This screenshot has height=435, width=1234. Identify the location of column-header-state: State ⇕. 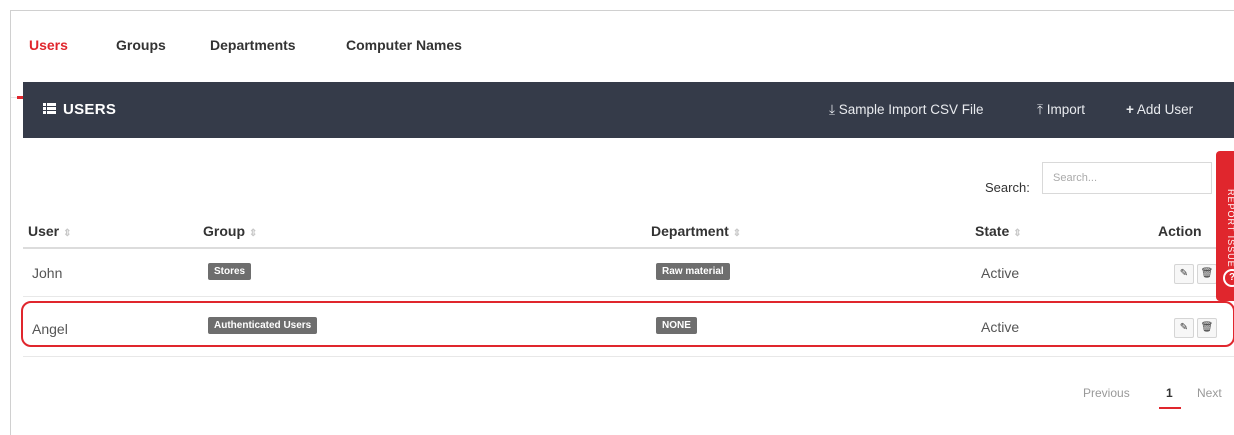
(998, 231).